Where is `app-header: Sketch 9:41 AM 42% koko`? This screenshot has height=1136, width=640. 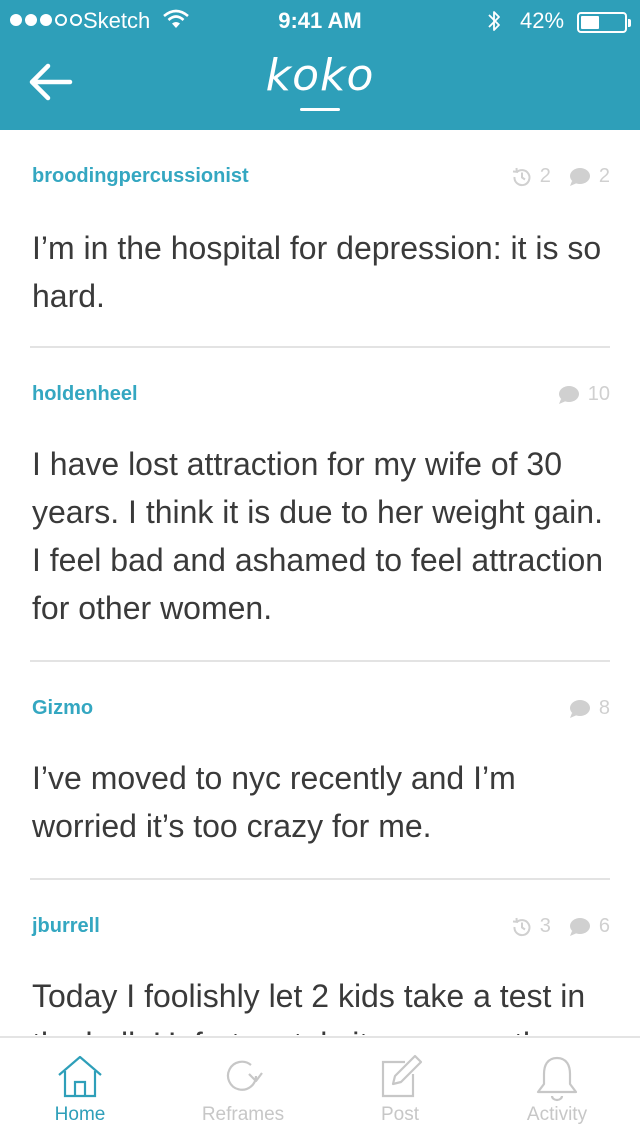 app-header: Sketch 9:41 AM 42% koko is located at coordinates (320, 65).